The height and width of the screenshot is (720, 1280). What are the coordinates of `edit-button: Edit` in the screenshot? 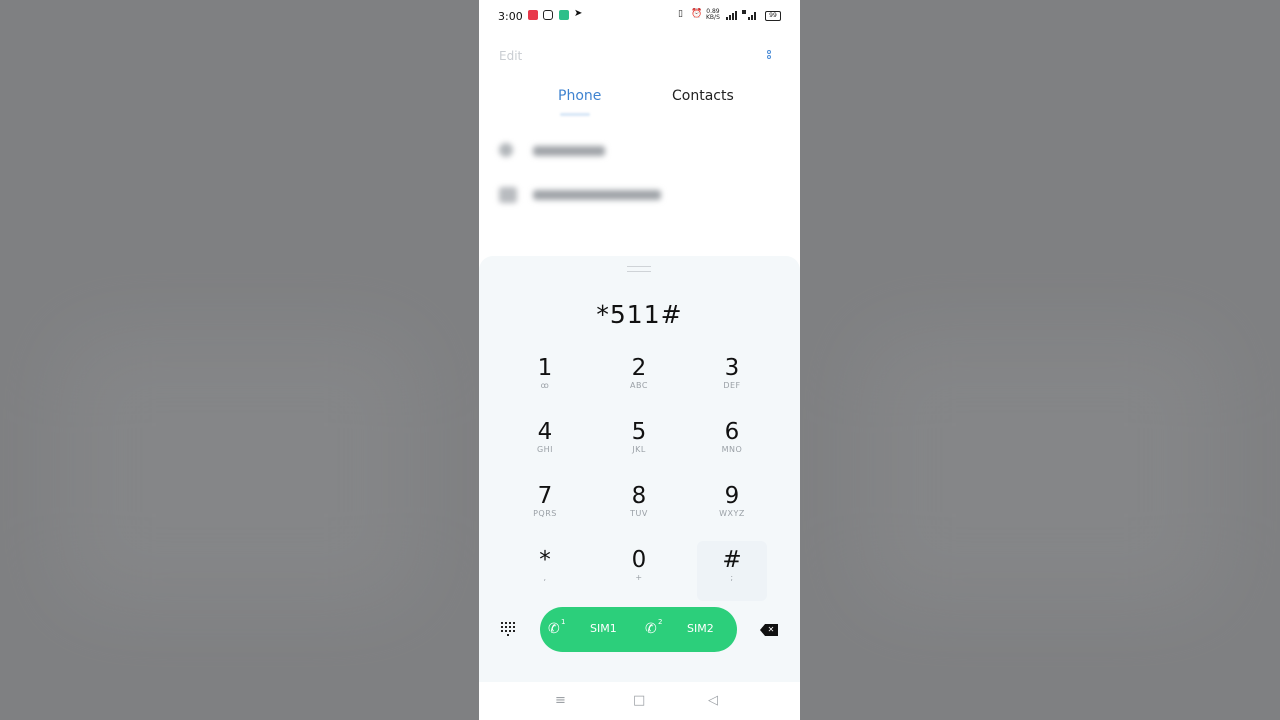 It's located at (510, 56).